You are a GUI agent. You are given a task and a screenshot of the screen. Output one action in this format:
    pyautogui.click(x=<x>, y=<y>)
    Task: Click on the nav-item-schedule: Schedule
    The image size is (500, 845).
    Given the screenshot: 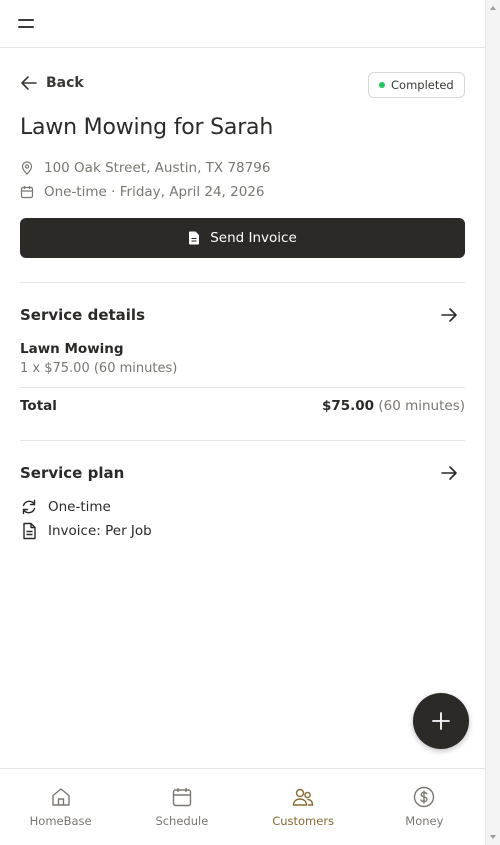 What is the action you would take?
    pyautogui.click(x=181, y=807)
    